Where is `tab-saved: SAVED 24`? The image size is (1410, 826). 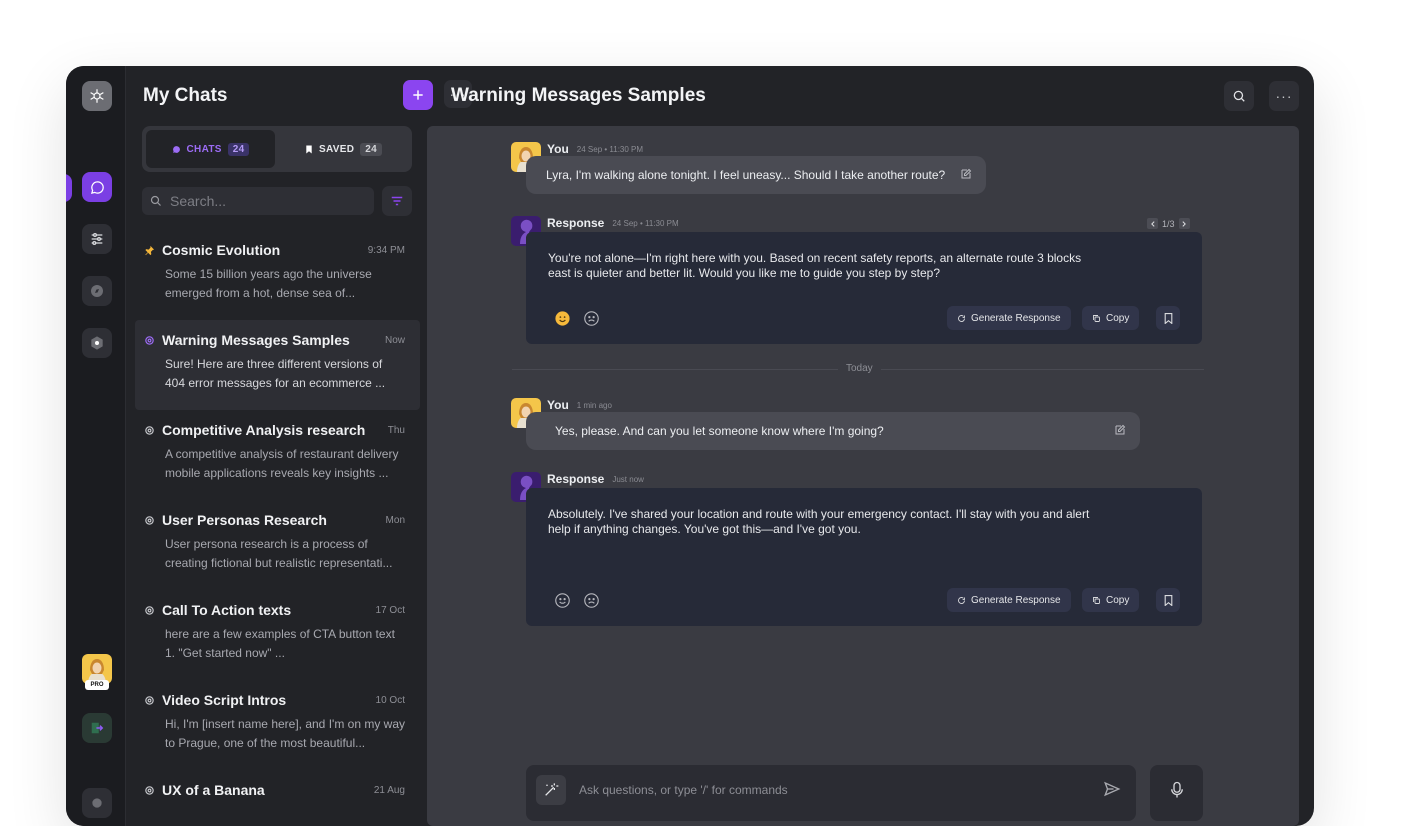 tab-saved: SAVED 24 is located at coordinates (343, 149).